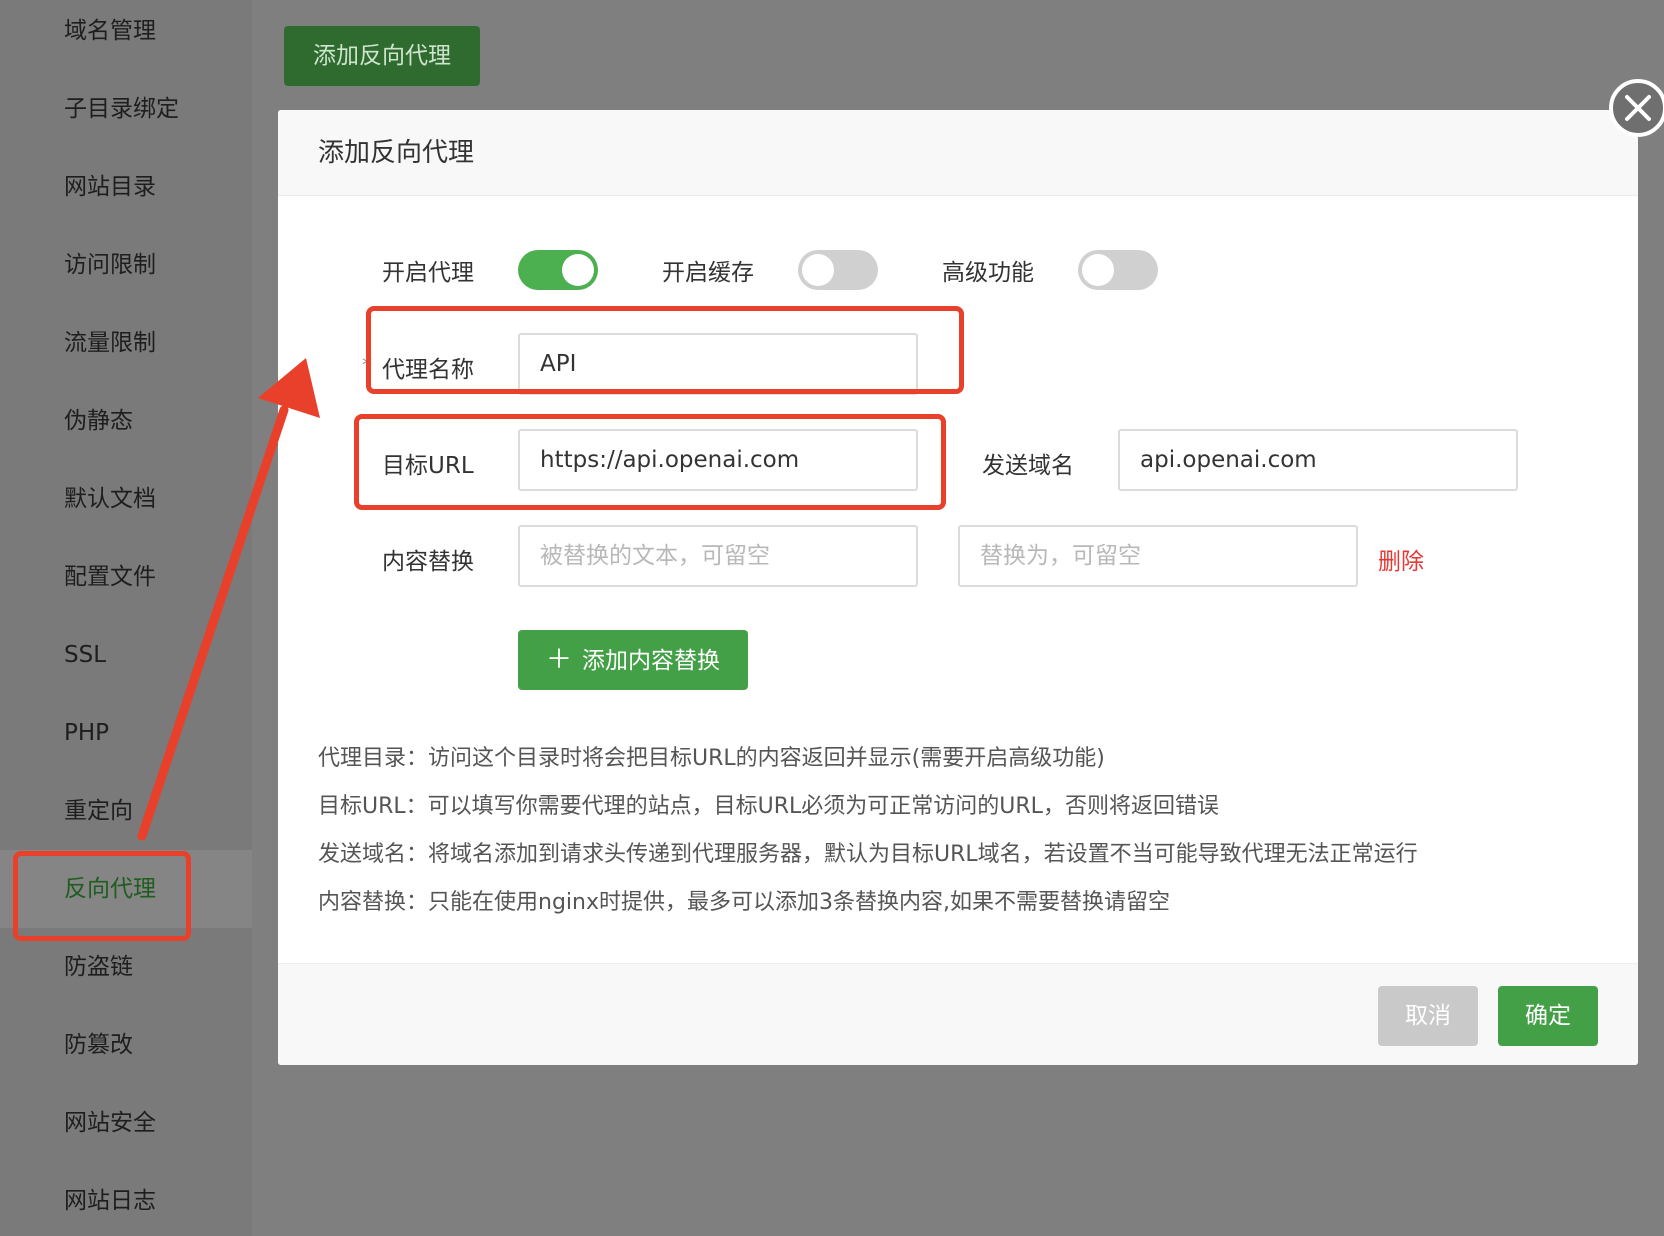 The width and height of the screenshot is (1664, 1236). What do you see at coordinates (228, 599) in the screenshot?
I see `annotation-arrow-icon` at bounding box center [228, 599].